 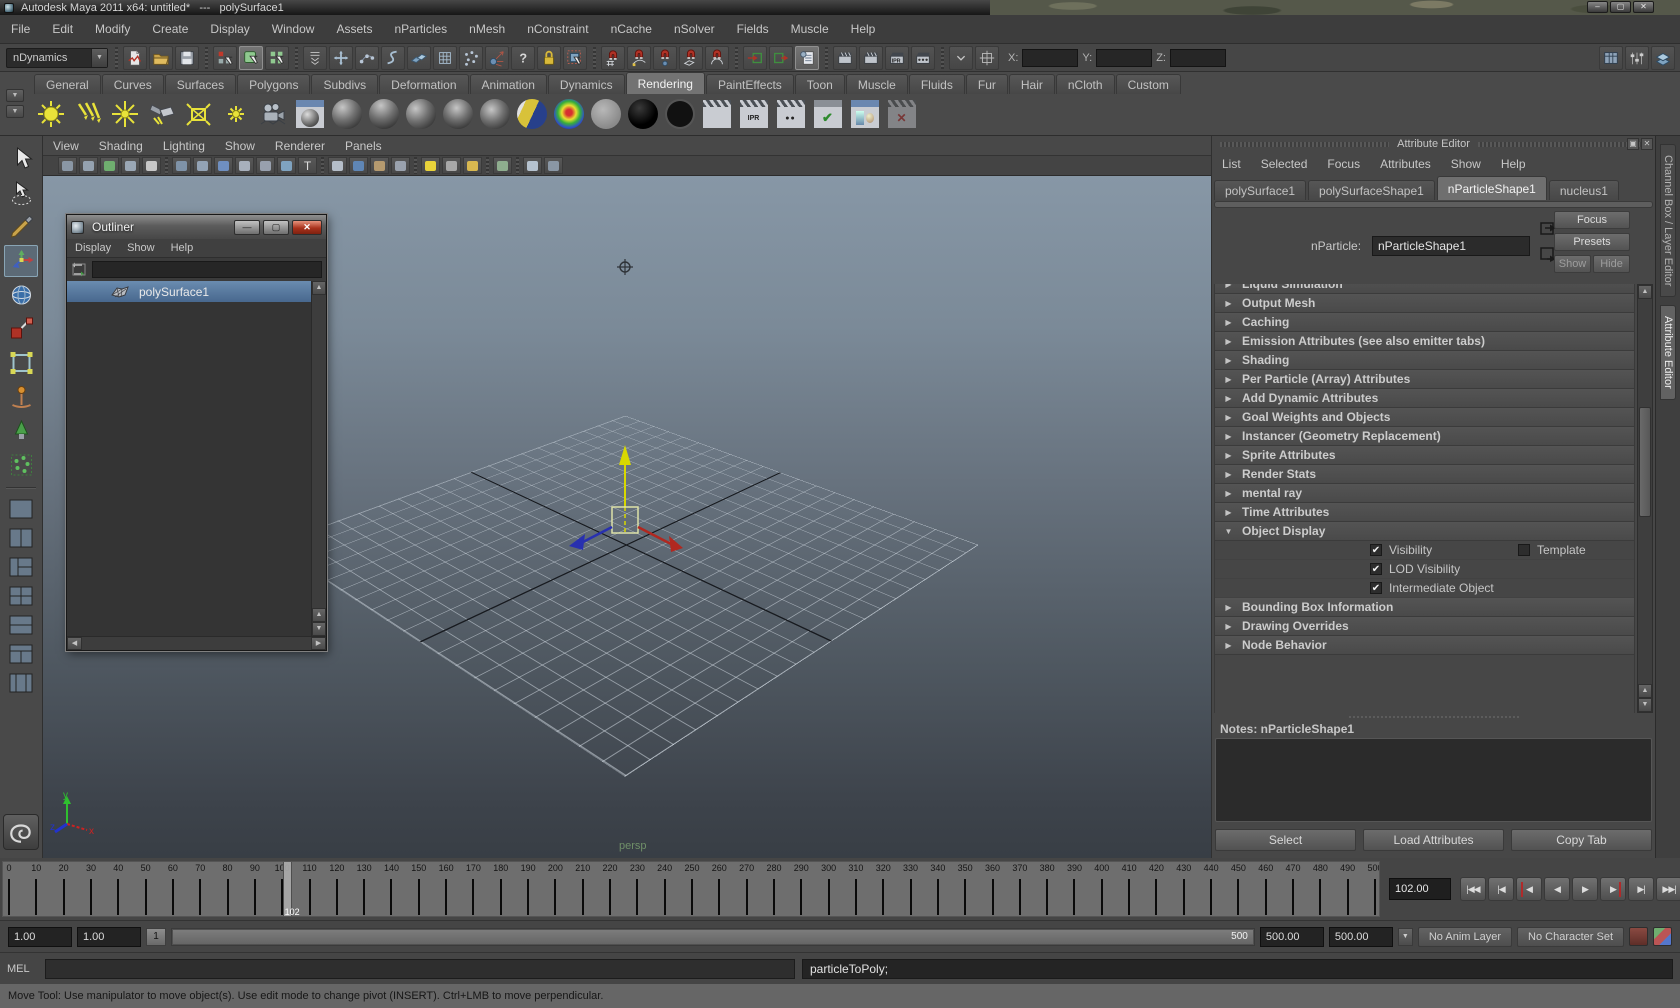 I want to click on menu-create: Create, so click(x=170, y=29).